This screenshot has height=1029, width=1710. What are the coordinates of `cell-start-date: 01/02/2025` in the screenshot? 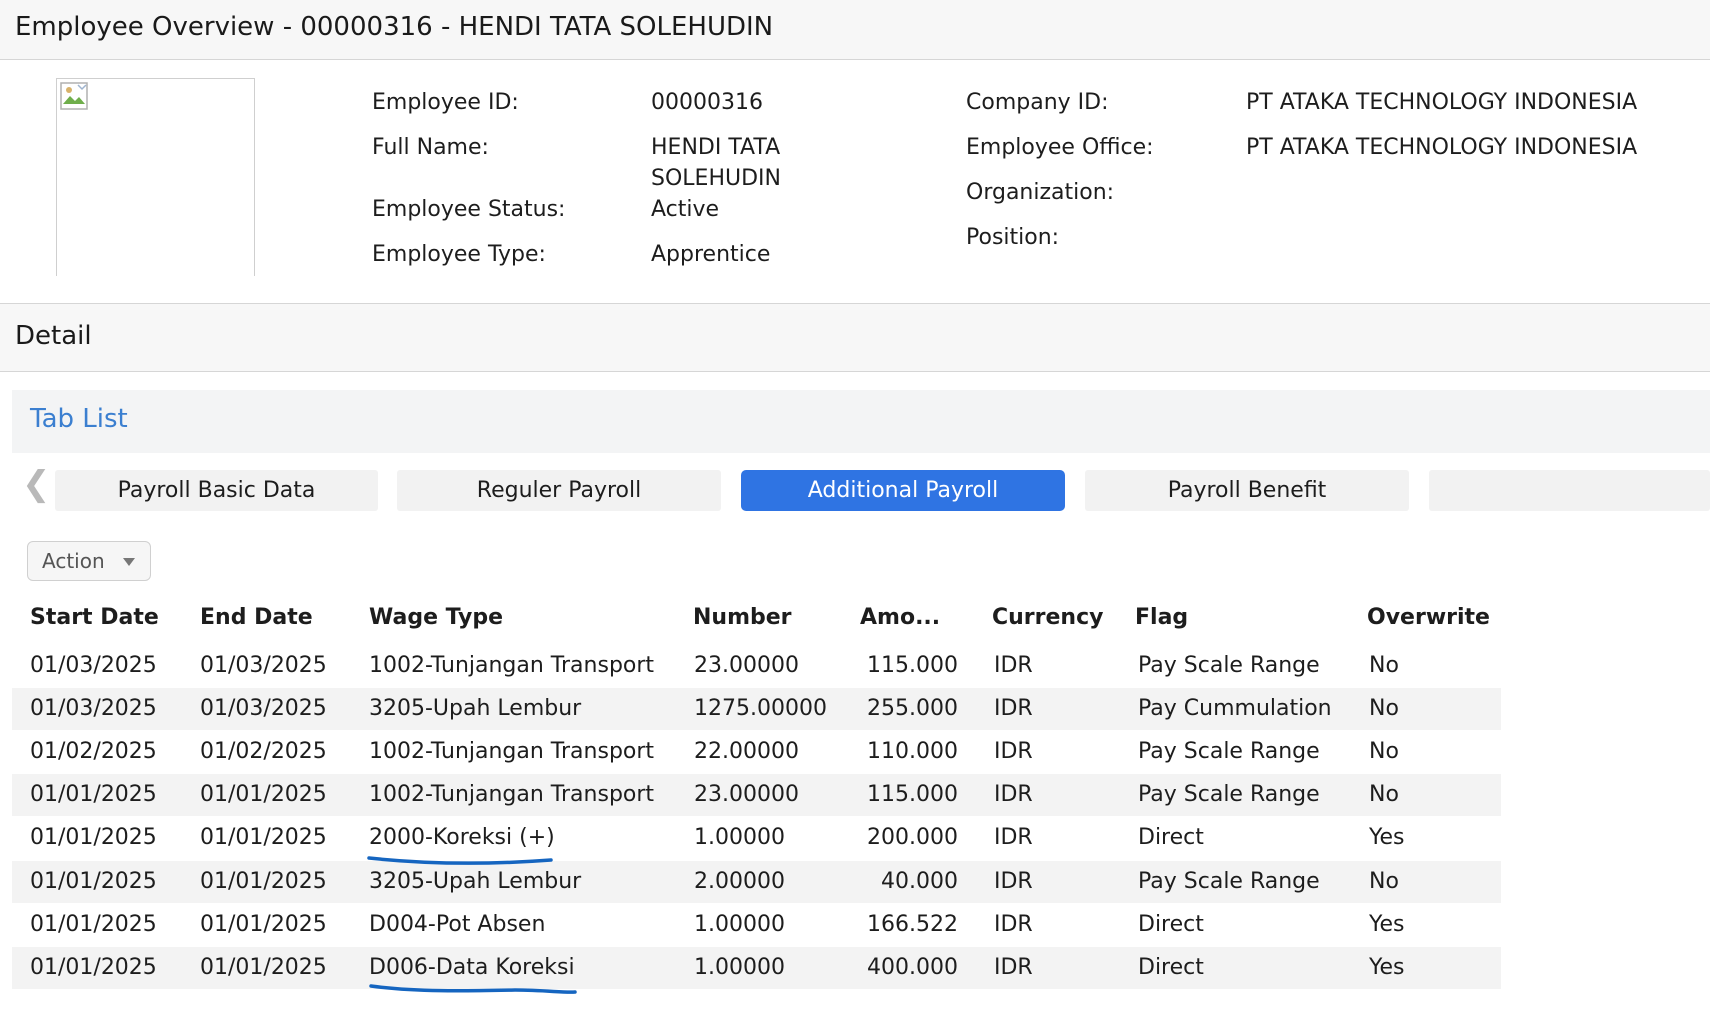 It's located at (93, 752).